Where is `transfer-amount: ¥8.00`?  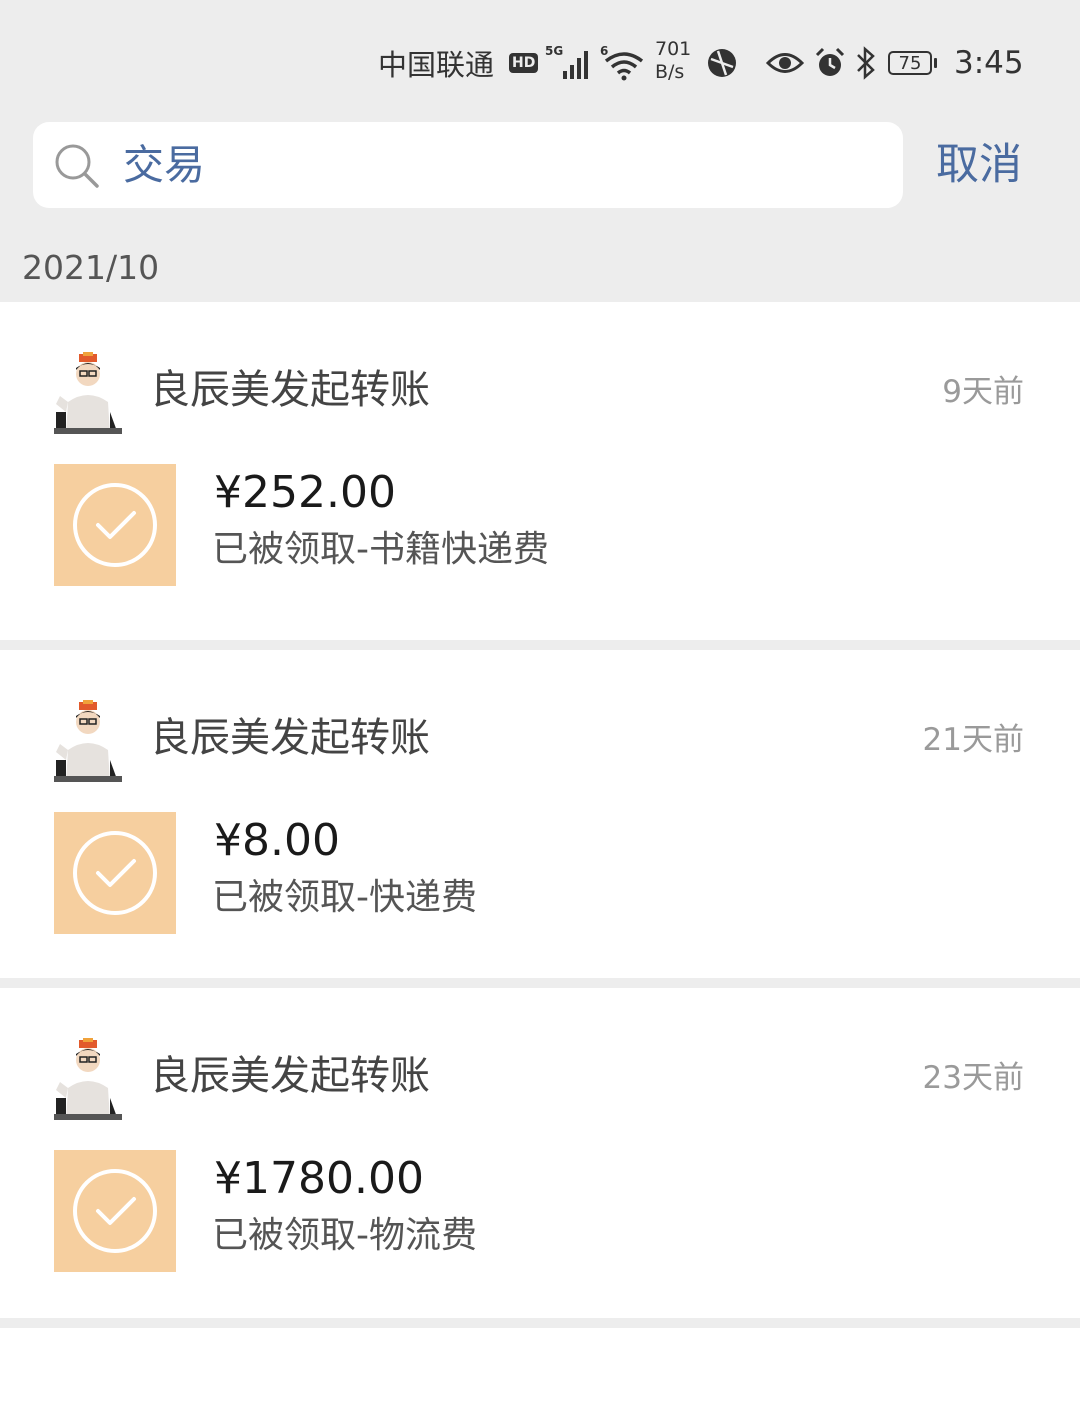
transfer-amount: ¥8.00 is located at coordinates (277, 840).